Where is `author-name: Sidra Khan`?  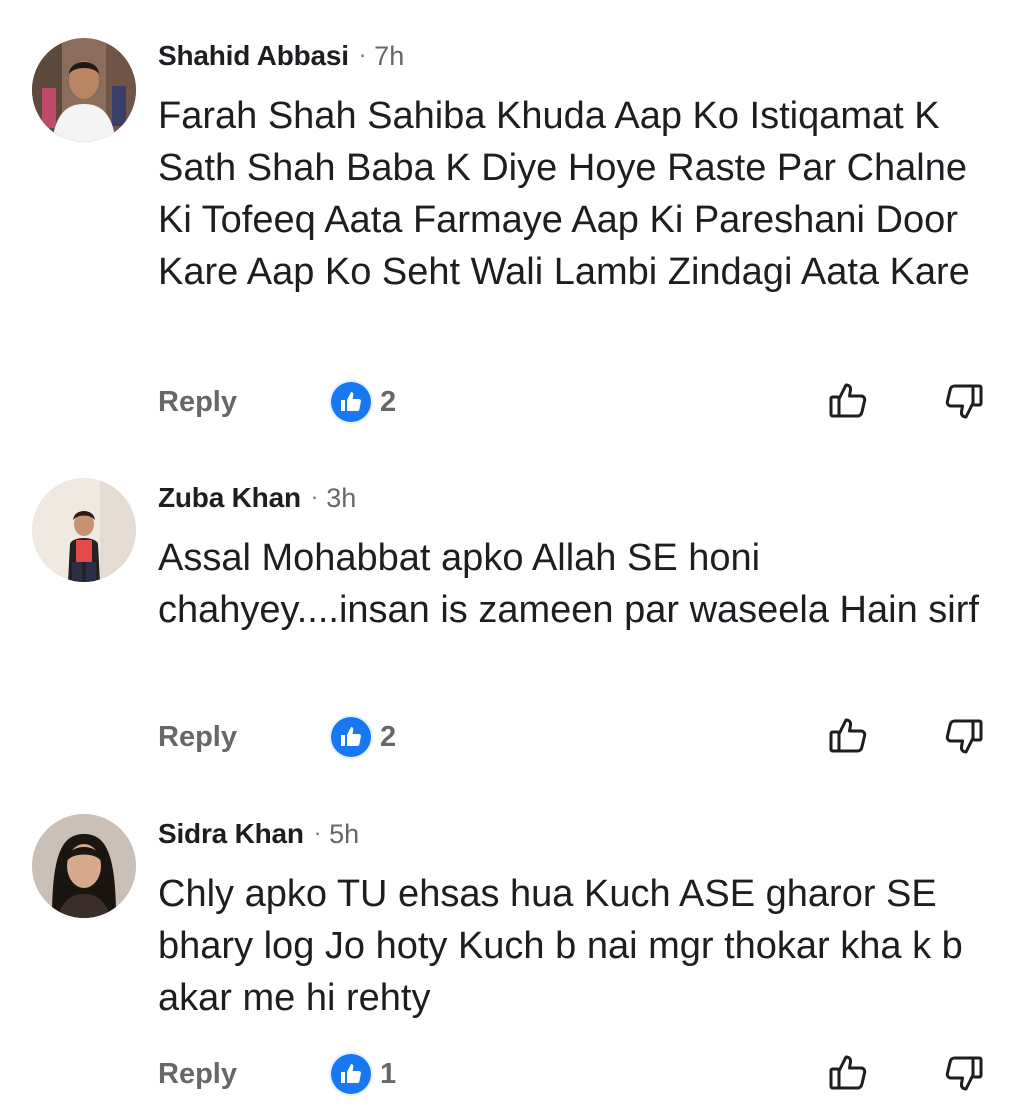
author-name: Sidra Khan is located at coordinates (231, 834).